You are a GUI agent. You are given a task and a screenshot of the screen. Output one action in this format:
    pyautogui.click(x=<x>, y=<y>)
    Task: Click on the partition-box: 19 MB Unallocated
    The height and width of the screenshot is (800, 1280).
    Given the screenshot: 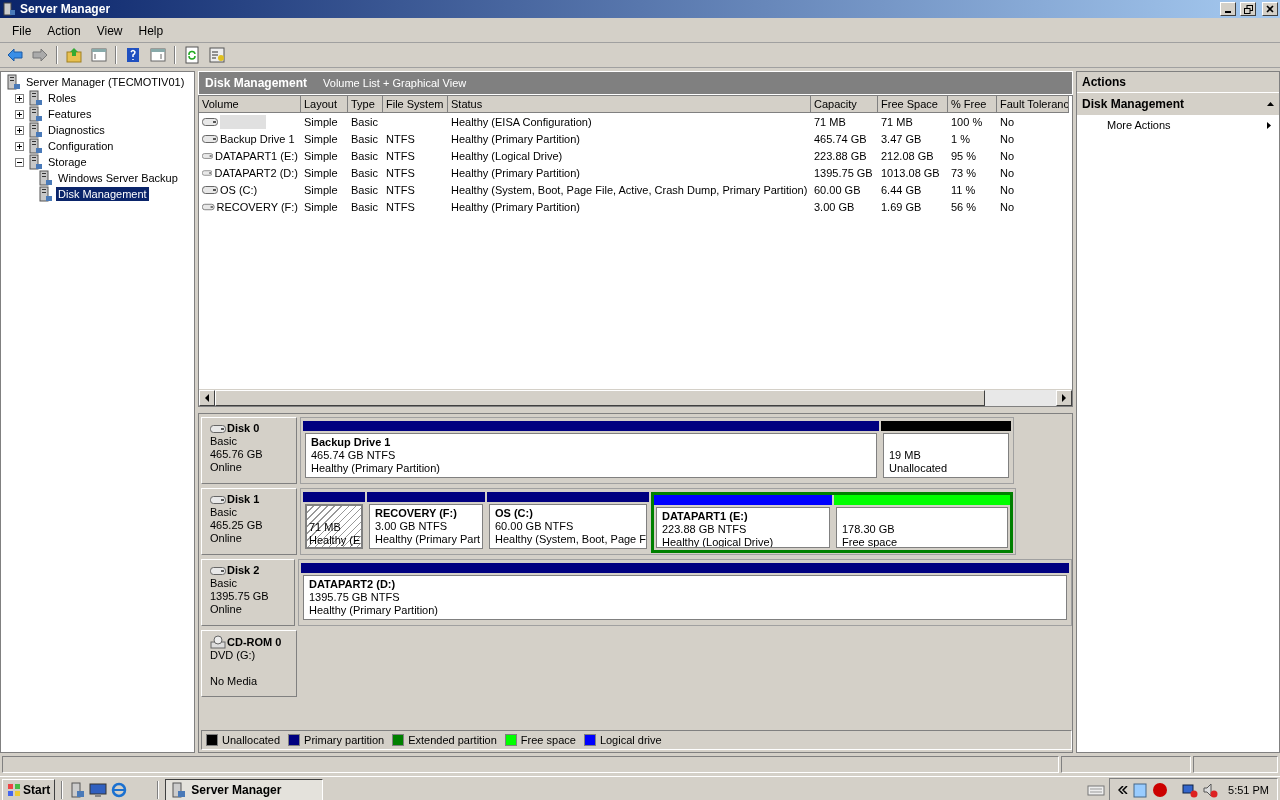 What is the action you would take?
    pyautogui.click(x=946, y=455)
    